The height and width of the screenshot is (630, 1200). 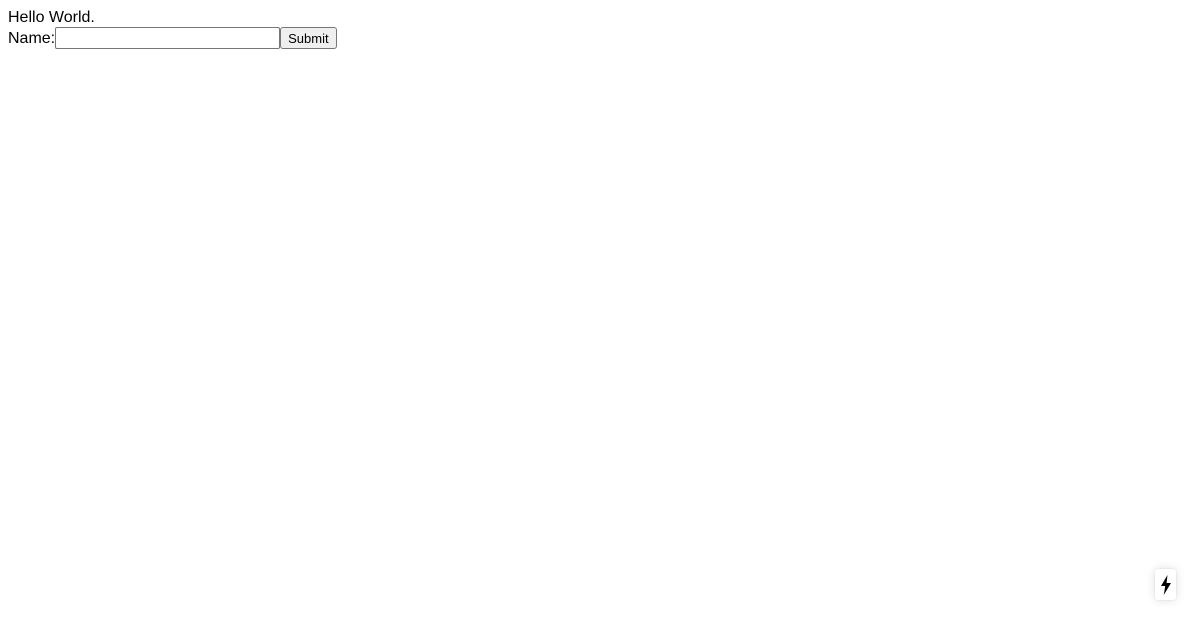 I want to click on lightning-bolt-icon, so click(x=1165, y=584).